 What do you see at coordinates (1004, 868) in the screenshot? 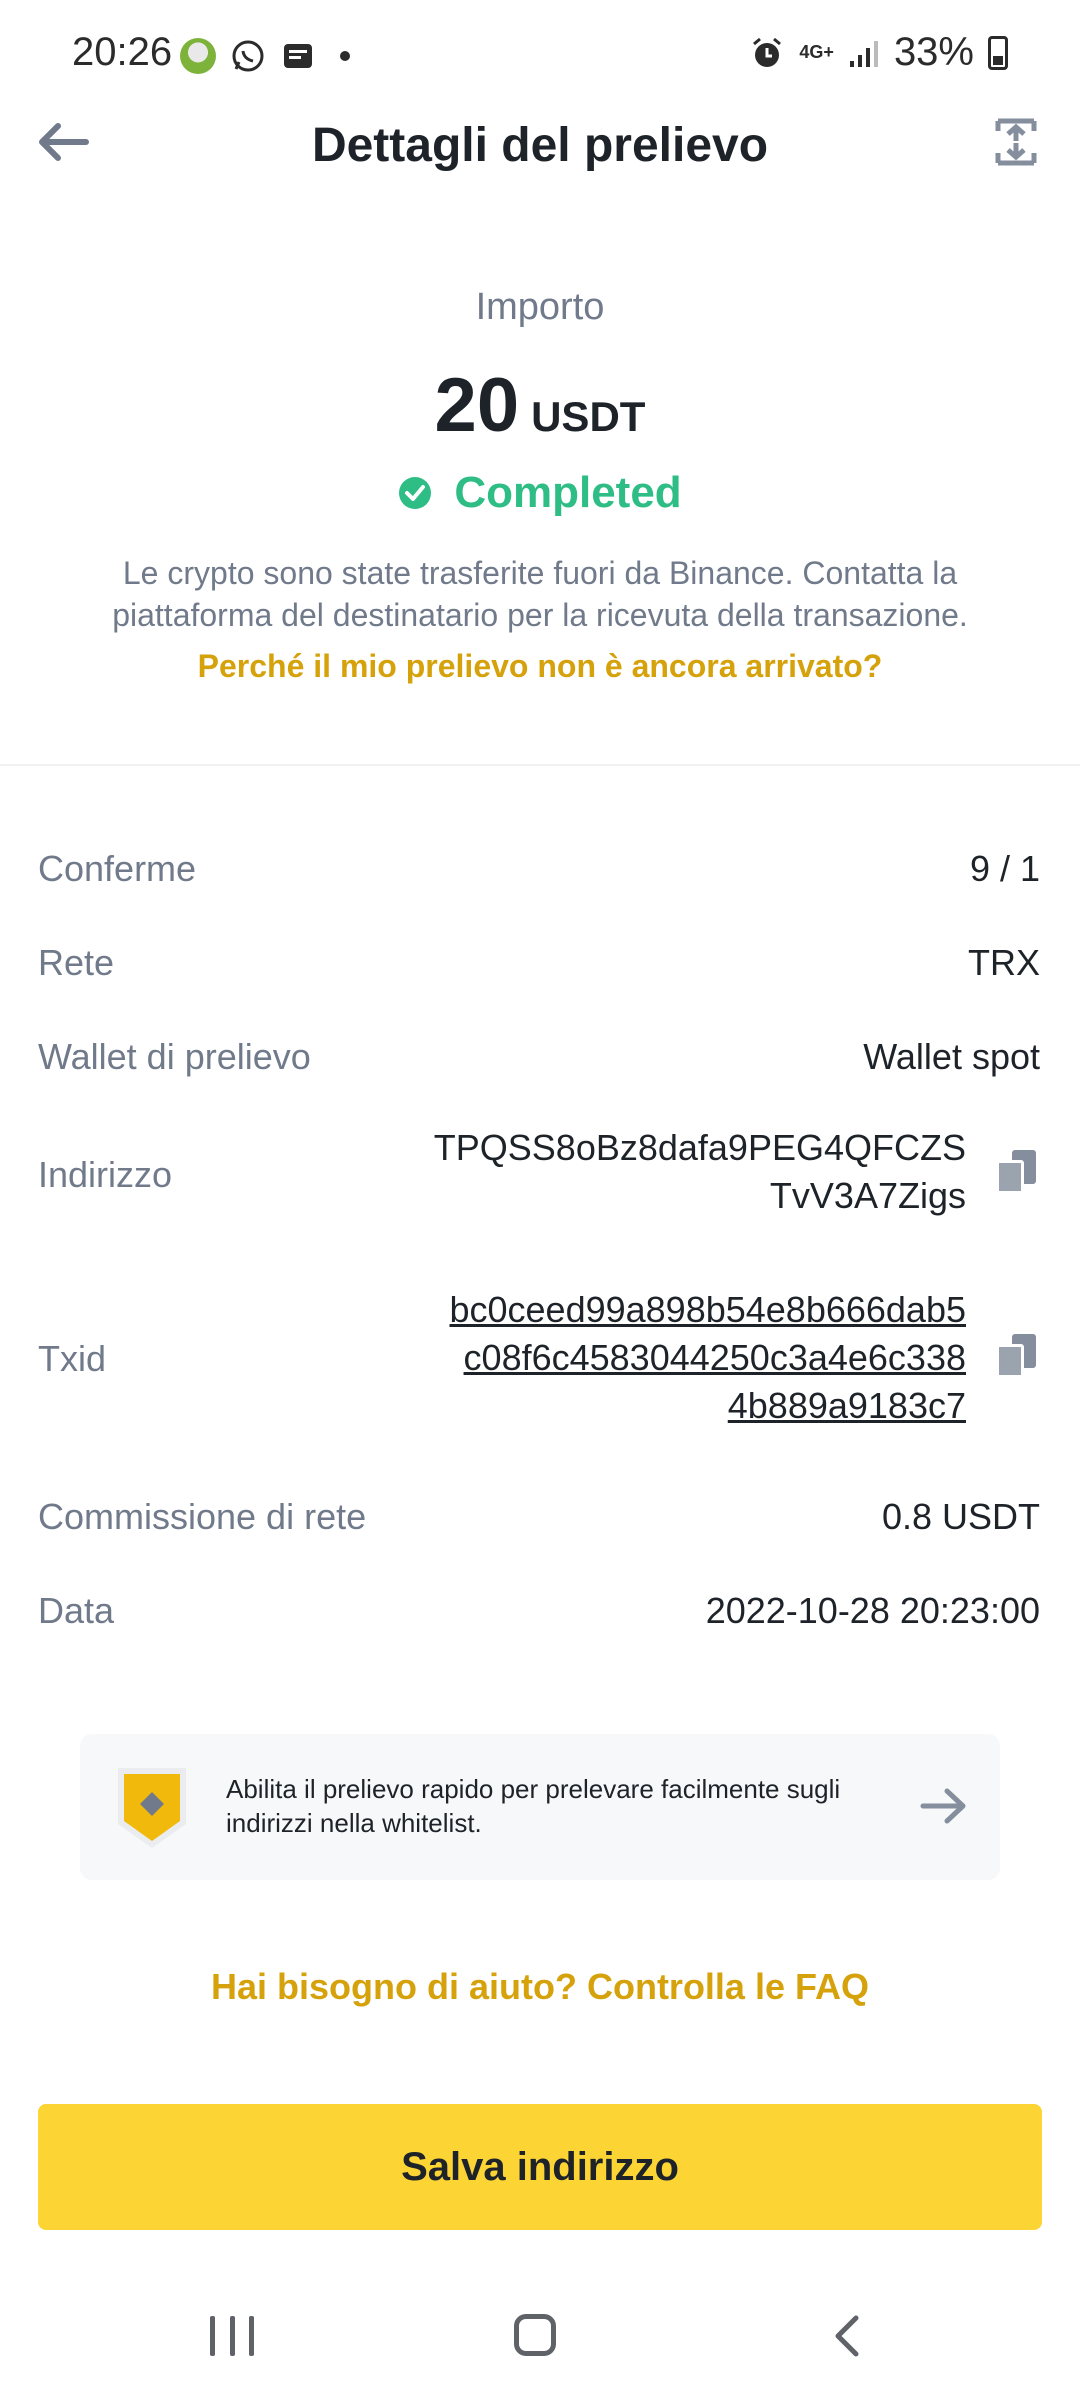
I see `confirmations-value: 9 / 1` at bounding box center [1004, 868].